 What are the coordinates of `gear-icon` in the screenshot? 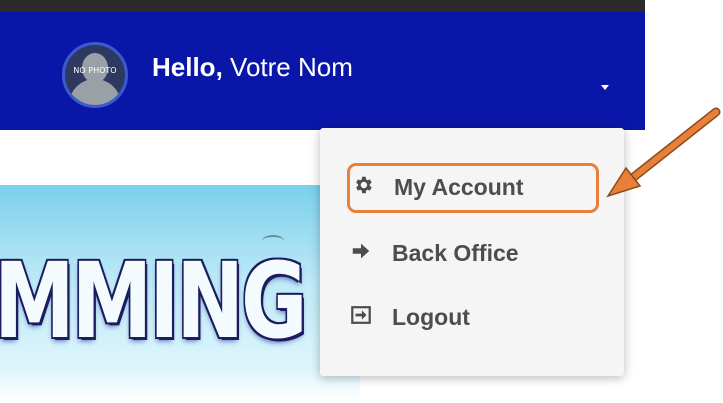 It's located at (363, 187).